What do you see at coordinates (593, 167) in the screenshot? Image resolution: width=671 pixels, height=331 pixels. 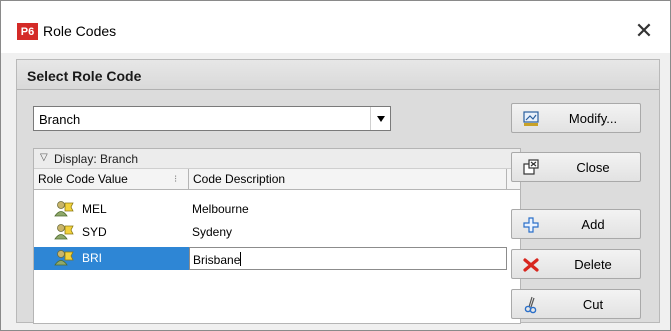 I see `close-button-label: Close` at bounding box center [593, 167].